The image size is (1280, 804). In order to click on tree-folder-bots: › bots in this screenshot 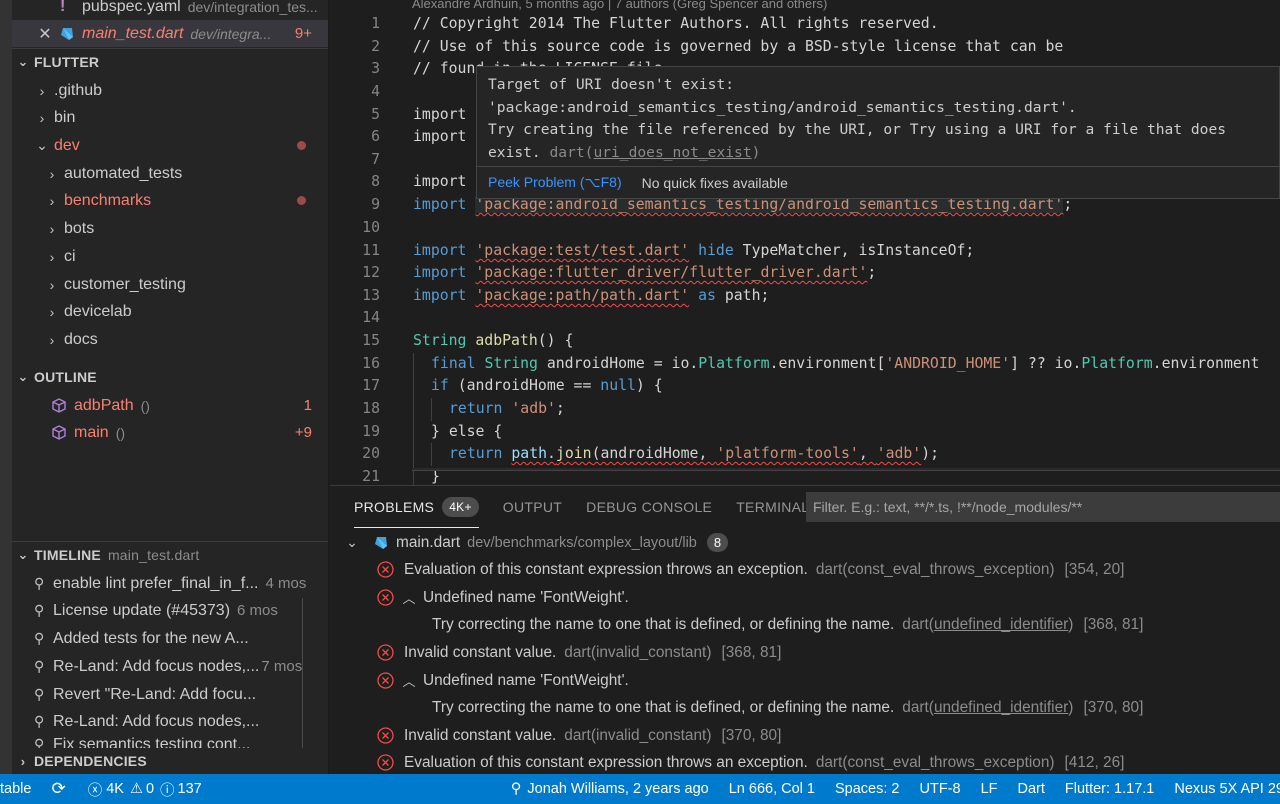, I will do `click(170, 228)`.